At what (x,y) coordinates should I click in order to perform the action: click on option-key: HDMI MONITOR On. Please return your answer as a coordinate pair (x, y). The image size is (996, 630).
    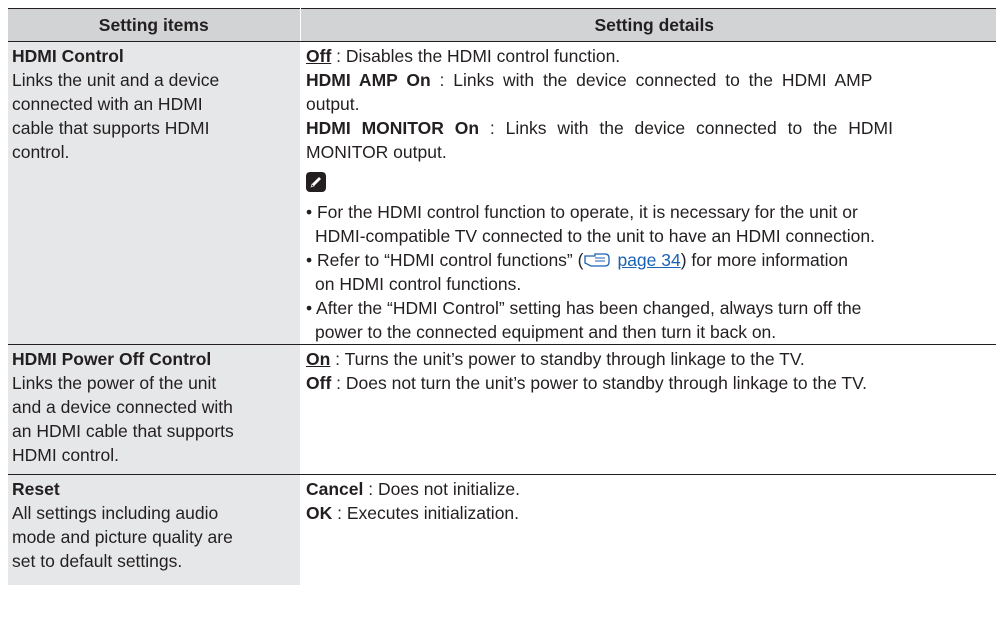
    Looking at the image, I should click on (393, 128).